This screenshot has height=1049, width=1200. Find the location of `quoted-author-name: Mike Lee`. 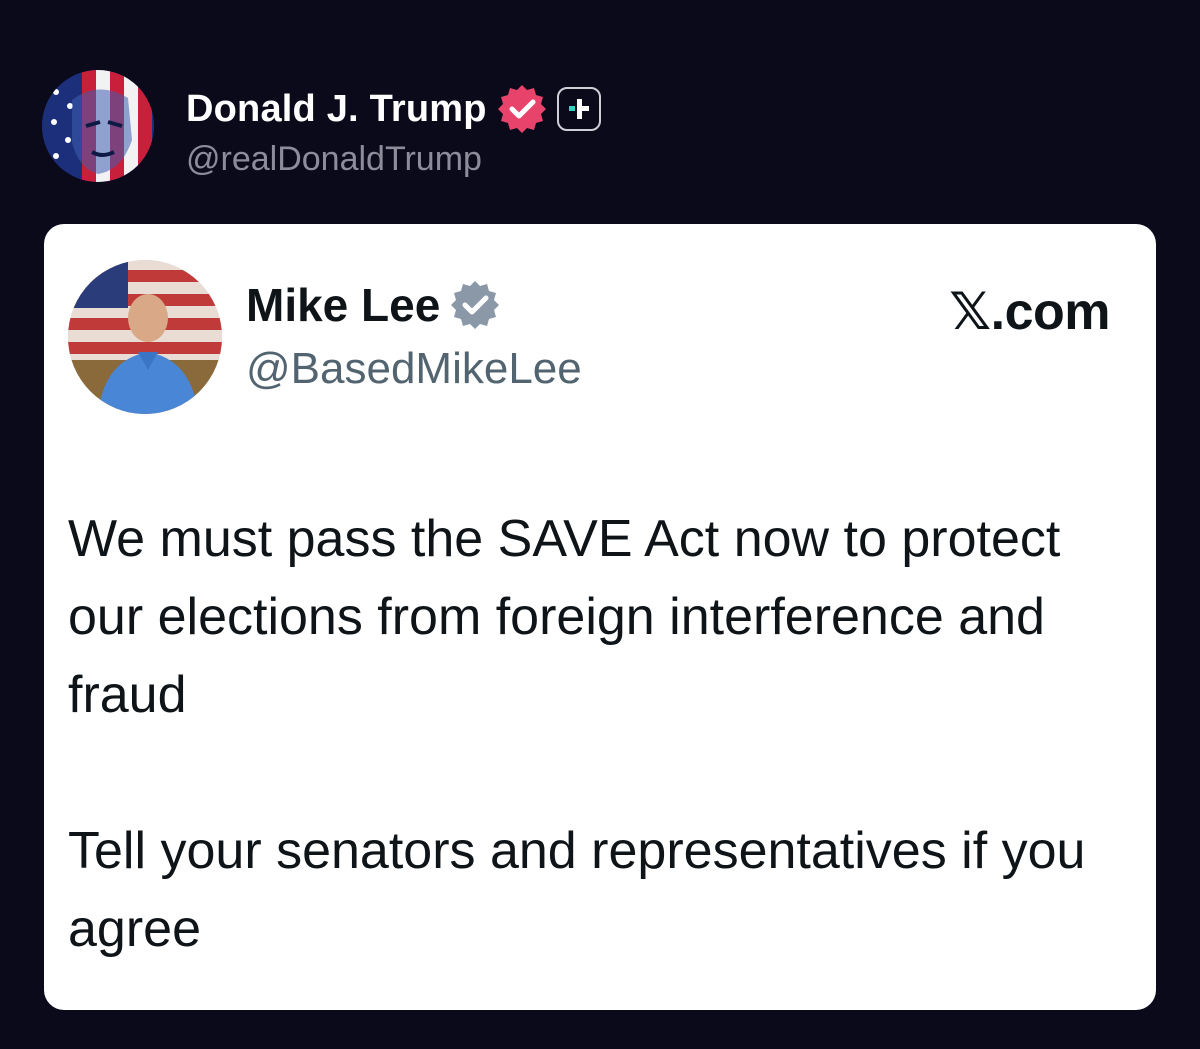

quoted-author-name: Mike Lee is located at coordinates (343, 305).